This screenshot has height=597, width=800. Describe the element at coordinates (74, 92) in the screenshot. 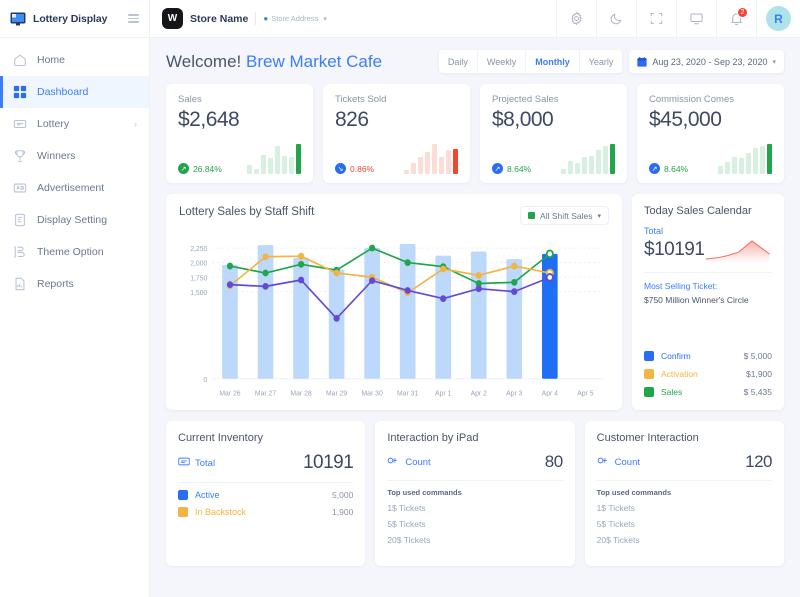

I see `sidebar-item-dashboard: Dashboard` at that location.